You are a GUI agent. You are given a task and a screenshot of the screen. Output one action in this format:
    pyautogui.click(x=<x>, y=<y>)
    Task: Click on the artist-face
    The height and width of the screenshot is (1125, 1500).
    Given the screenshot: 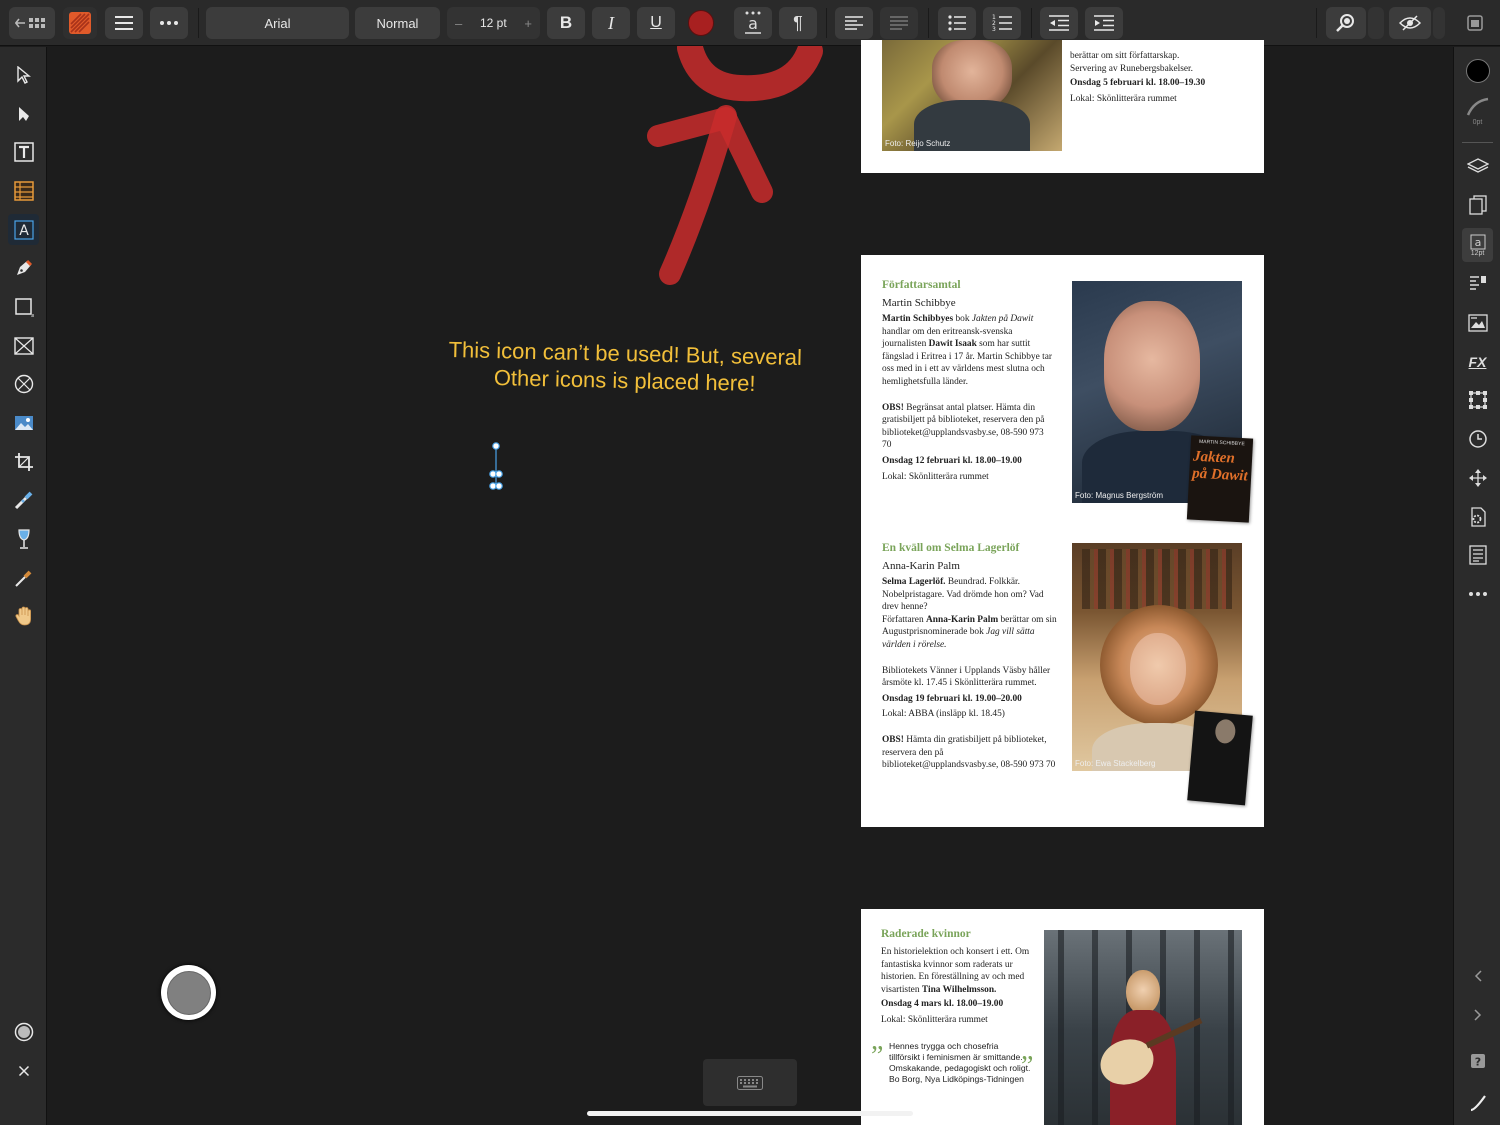 What is the action you would take?
    pyautogui.click(x=1143, y=992)
    